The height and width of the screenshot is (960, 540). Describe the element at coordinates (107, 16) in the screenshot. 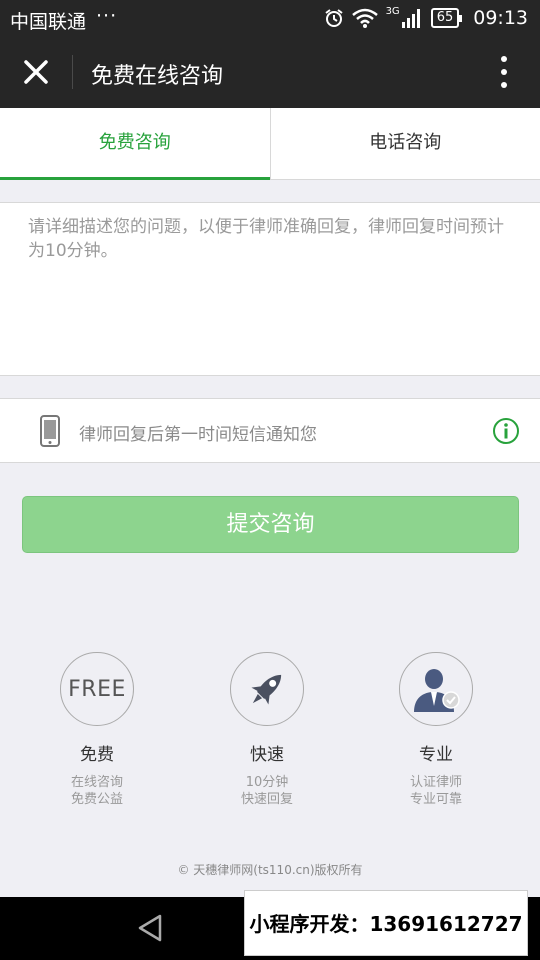

I see `status-dots: ···` at that location.